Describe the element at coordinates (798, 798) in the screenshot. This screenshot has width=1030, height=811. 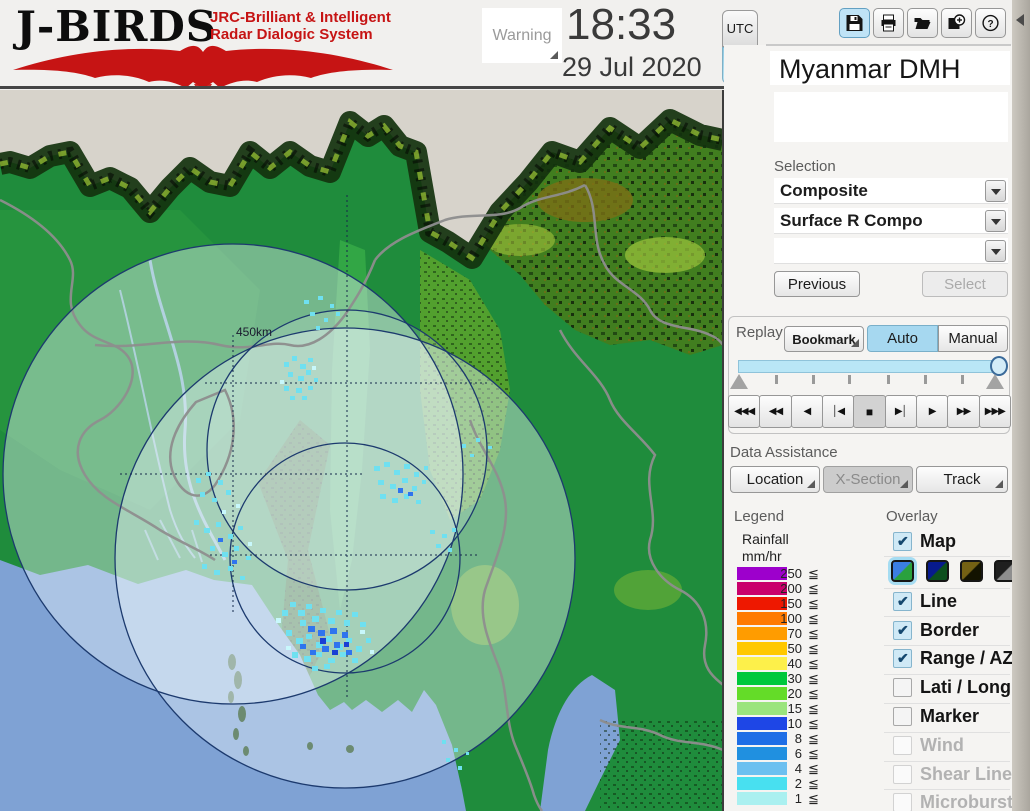
I see `legend-threshold-value: 1` at that location.